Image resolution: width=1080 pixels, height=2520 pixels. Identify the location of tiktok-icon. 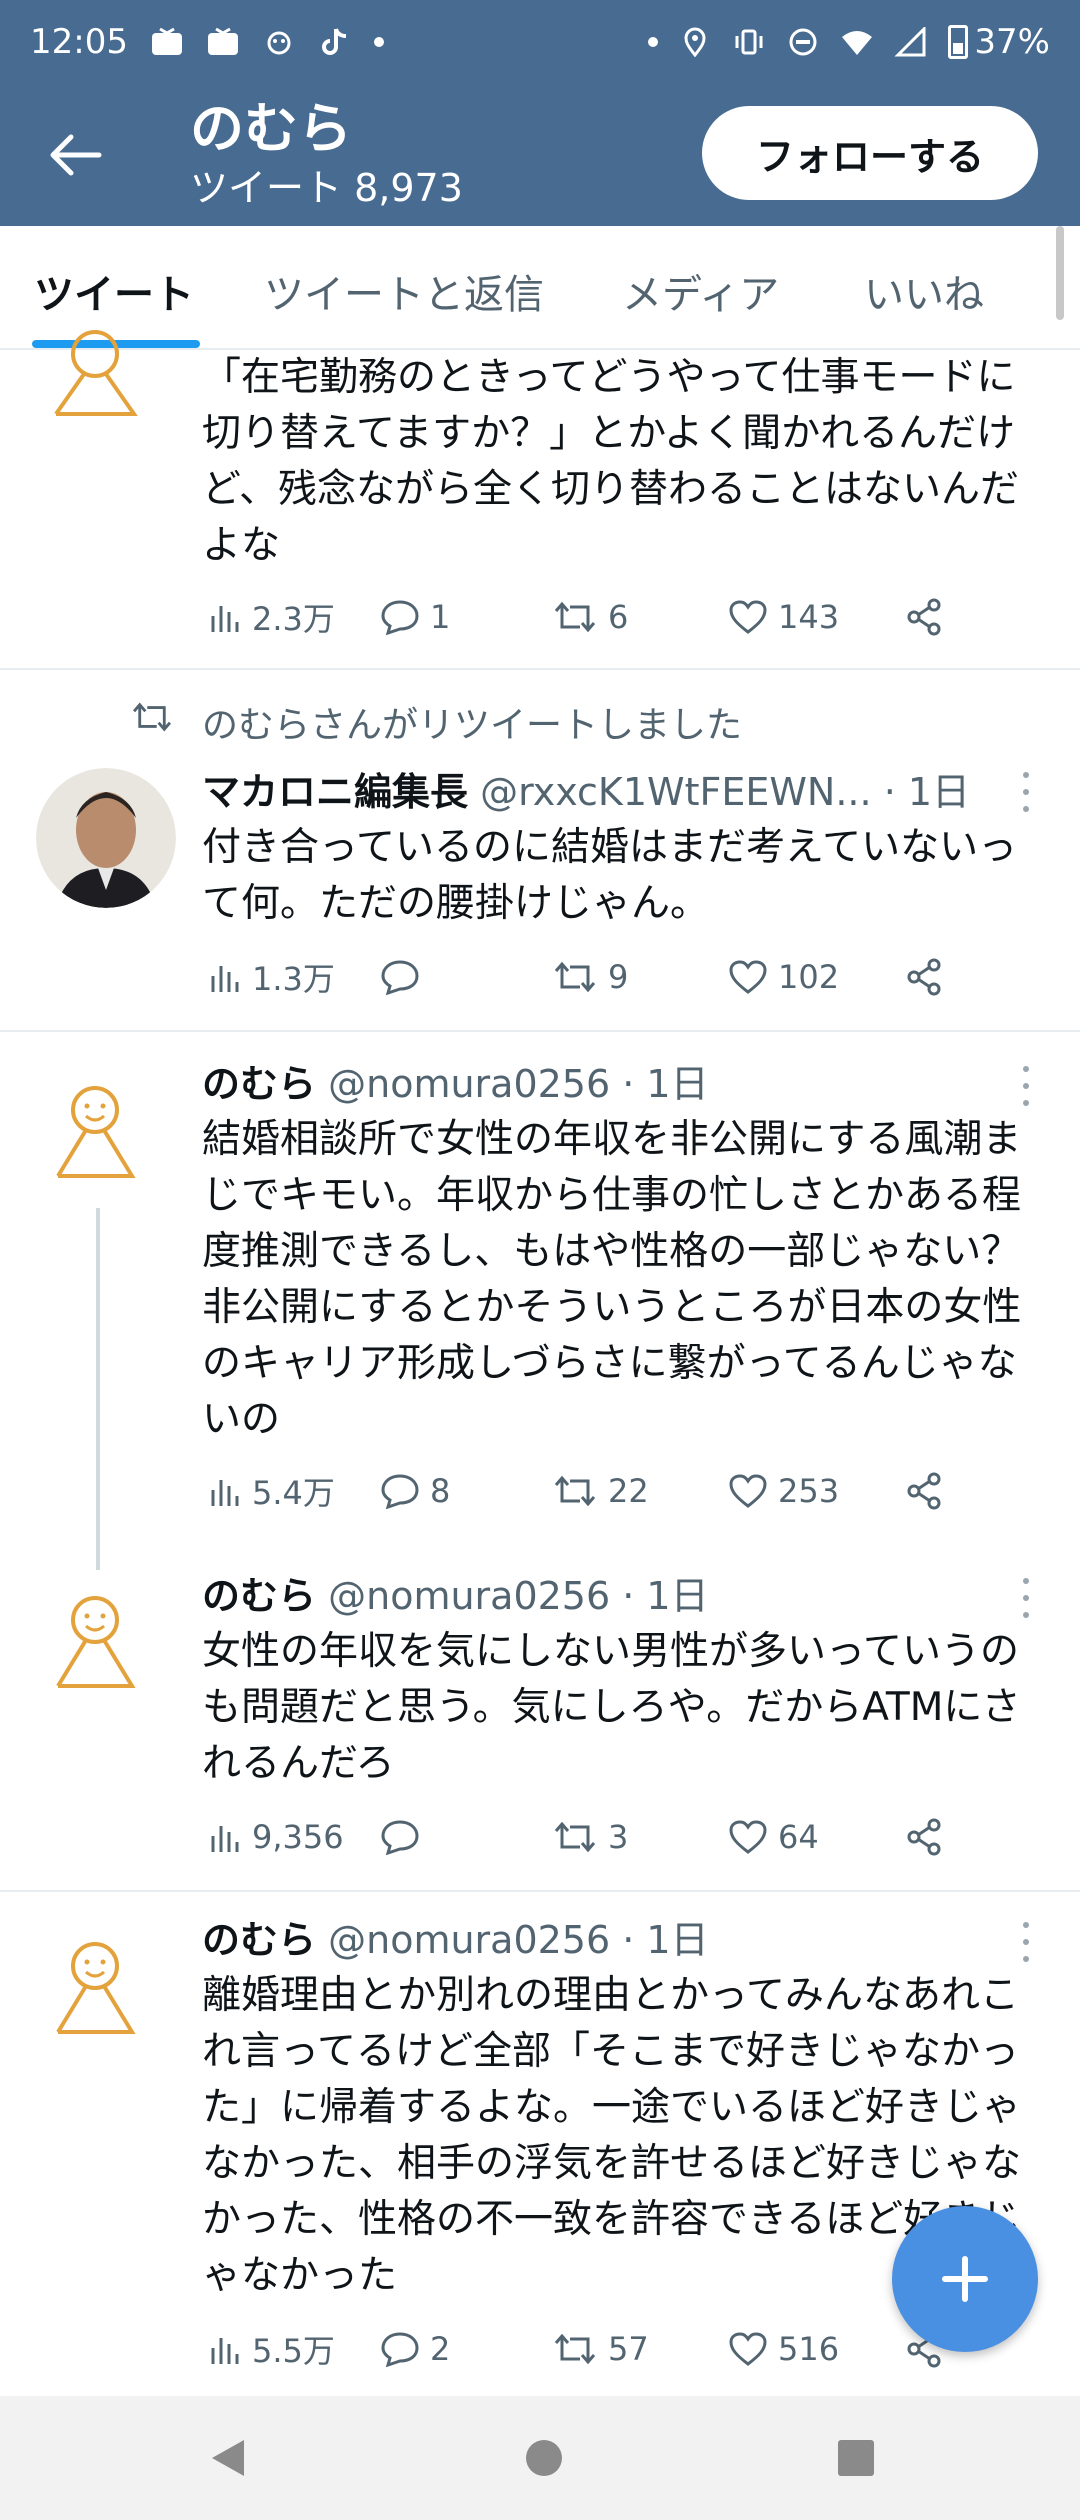
(334, 41).